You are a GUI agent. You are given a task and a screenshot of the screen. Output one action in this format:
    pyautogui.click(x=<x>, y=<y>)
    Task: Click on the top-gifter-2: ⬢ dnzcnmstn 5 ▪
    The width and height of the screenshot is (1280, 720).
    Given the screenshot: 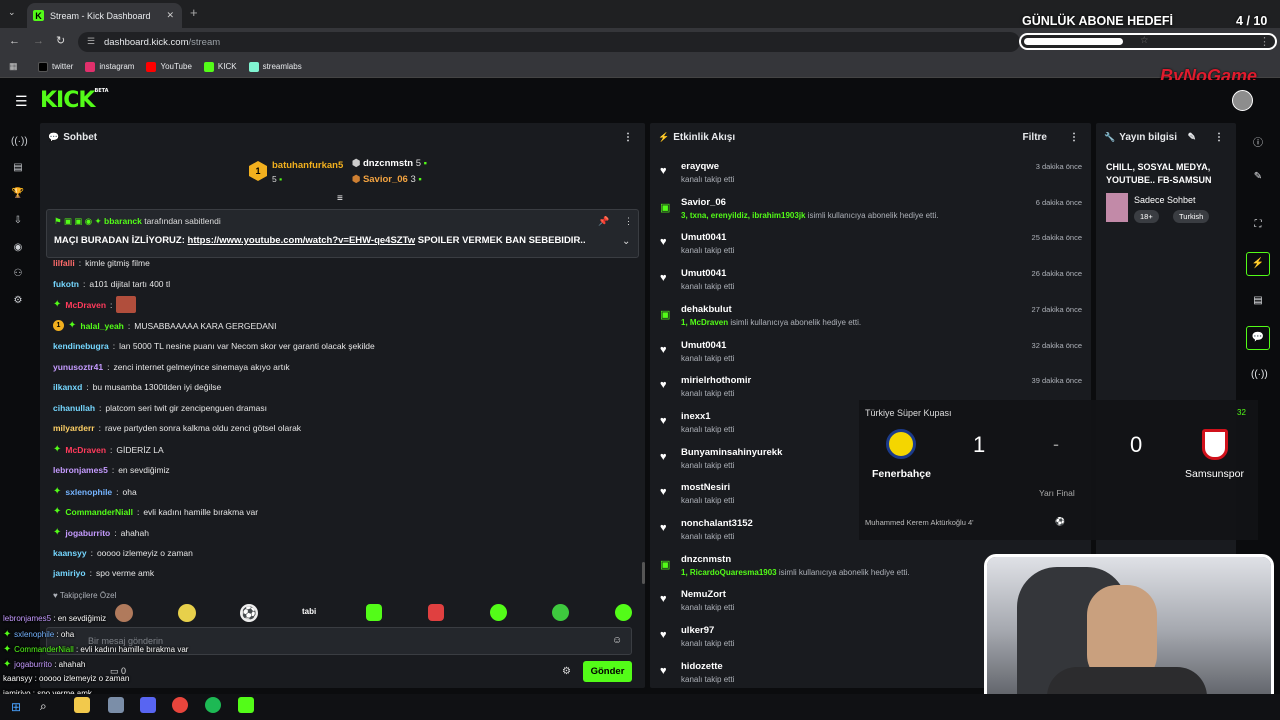 What is the action you would take?
    pyautogui.click(x=389, y=163)
    